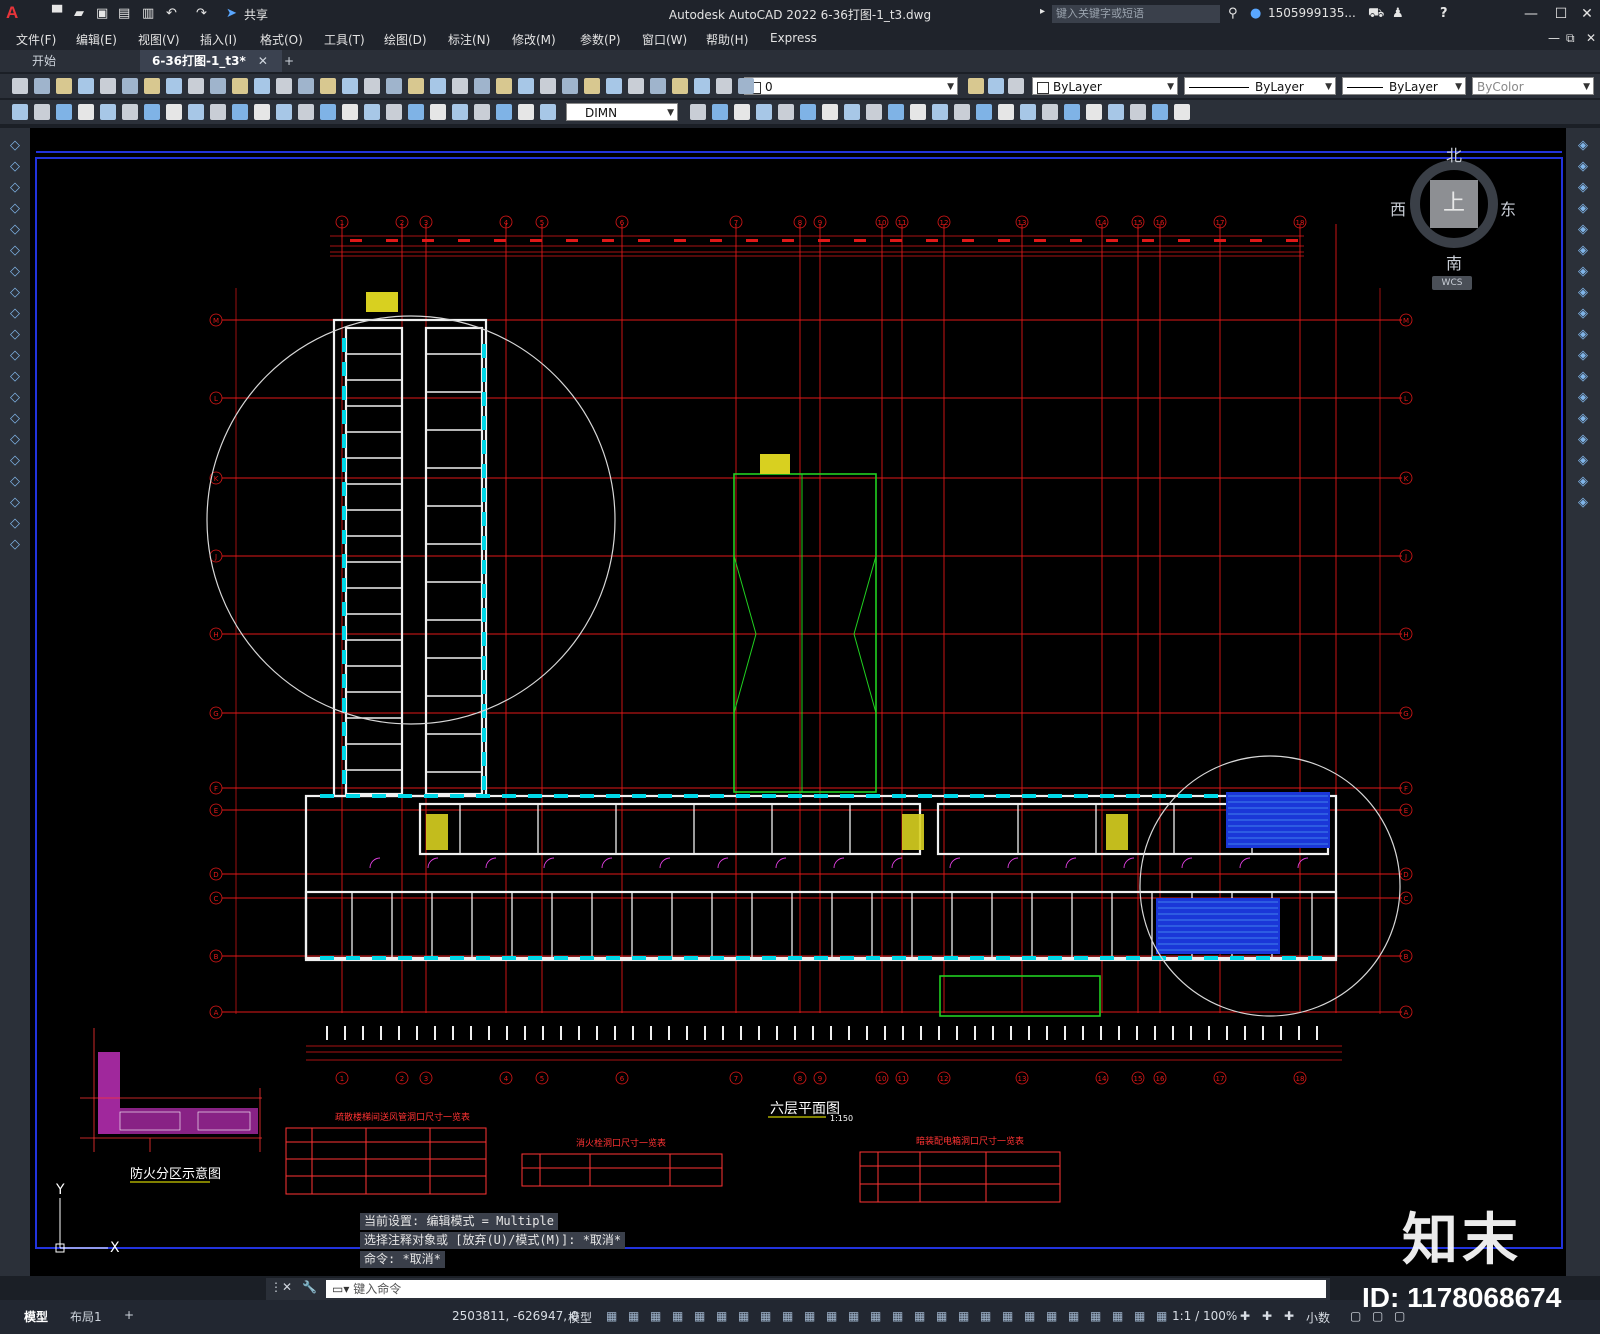 The height and width of the screenshot is (1334, 1600). What do you see at coordinates (1404, 86) in the screenshot?
I see `lineweight-dropdown: ByLayer ▼` at bounding box center [1404, 86].